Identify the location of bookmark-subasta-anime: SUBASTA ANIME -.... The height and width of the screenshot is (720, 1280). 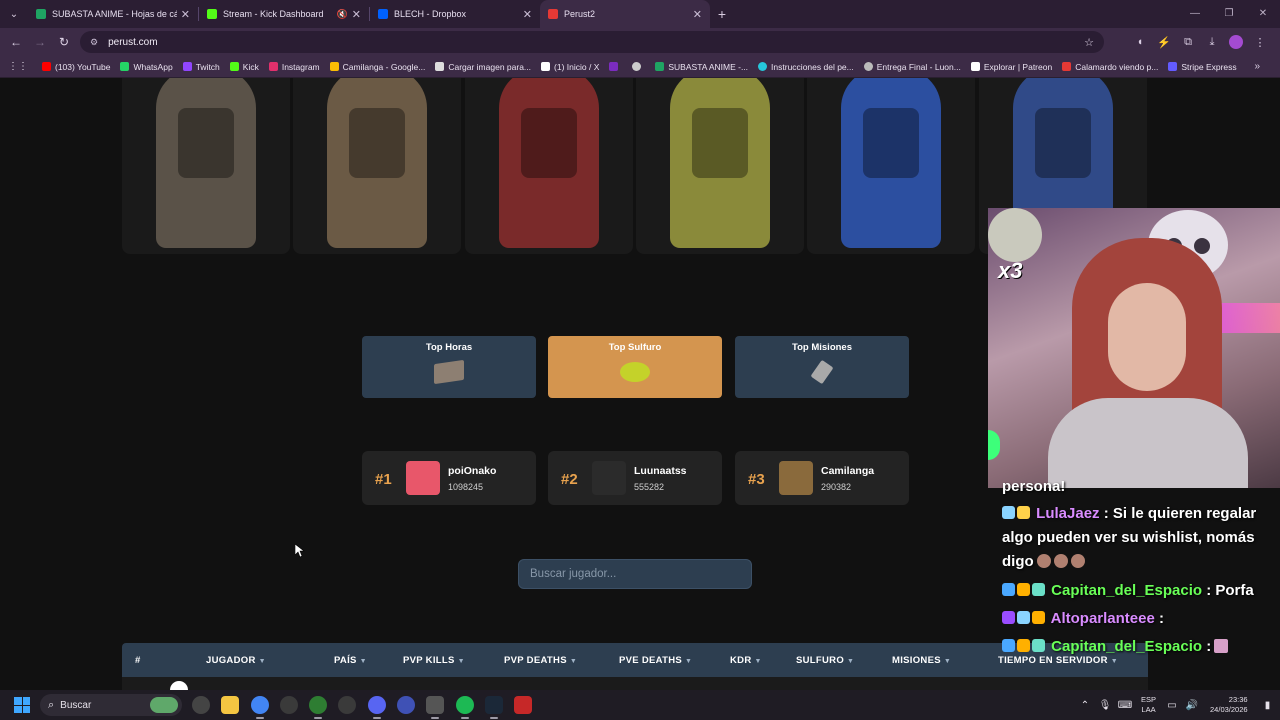
(701, 67).